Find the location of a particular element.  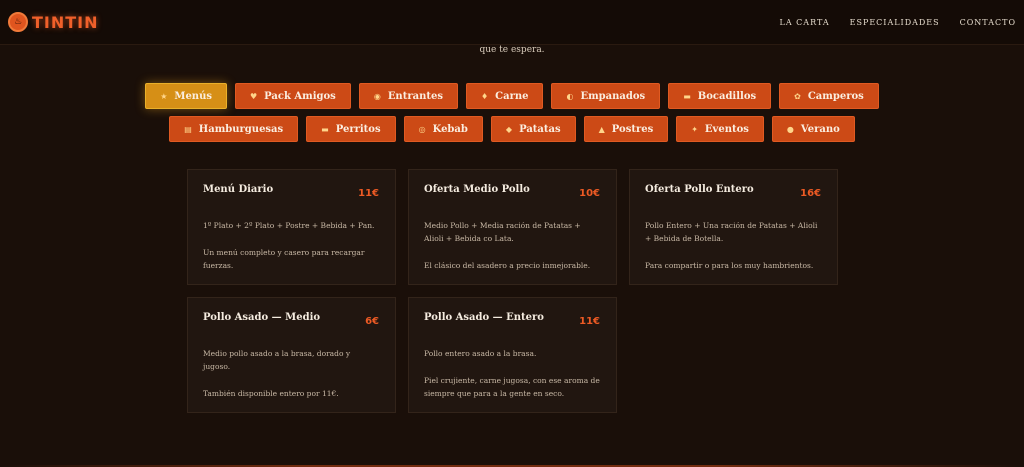

heart-icon: ♥ is located at coordinates (253, 96).